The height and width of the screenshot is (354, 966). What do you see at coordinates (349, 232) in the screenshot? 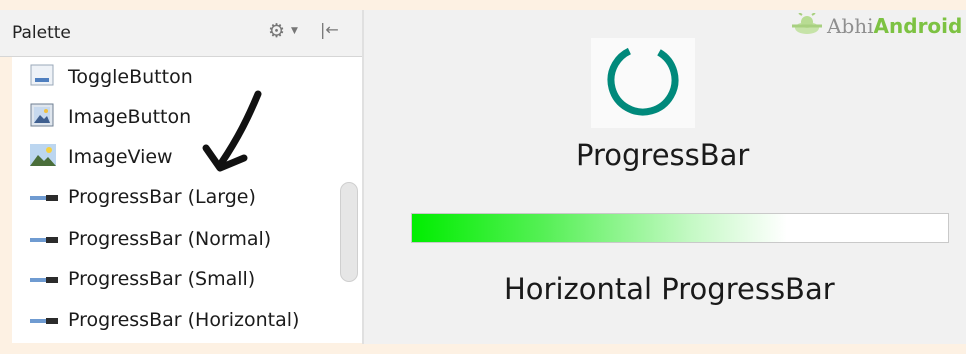
I see `scrollbar-thumb` at bounding box center [349, 232].